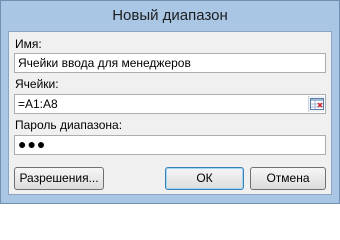  I want to click on password-label: Пароль диапазона:, so click(69, 125).